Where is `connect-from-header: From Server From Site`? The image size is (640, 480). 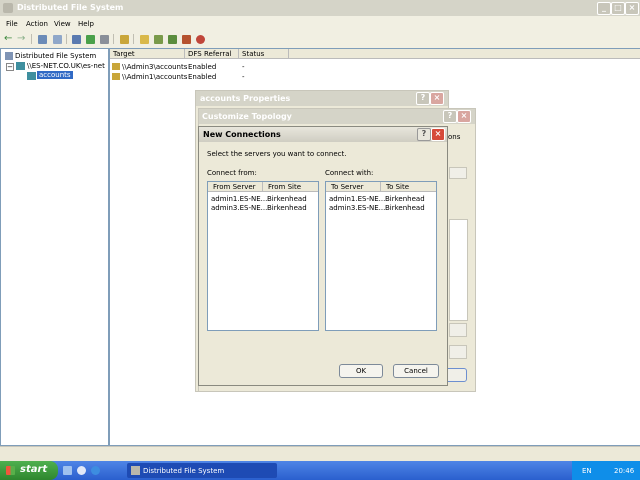 connect-from-header: From Server From Site is located at coordinates (263, 187).